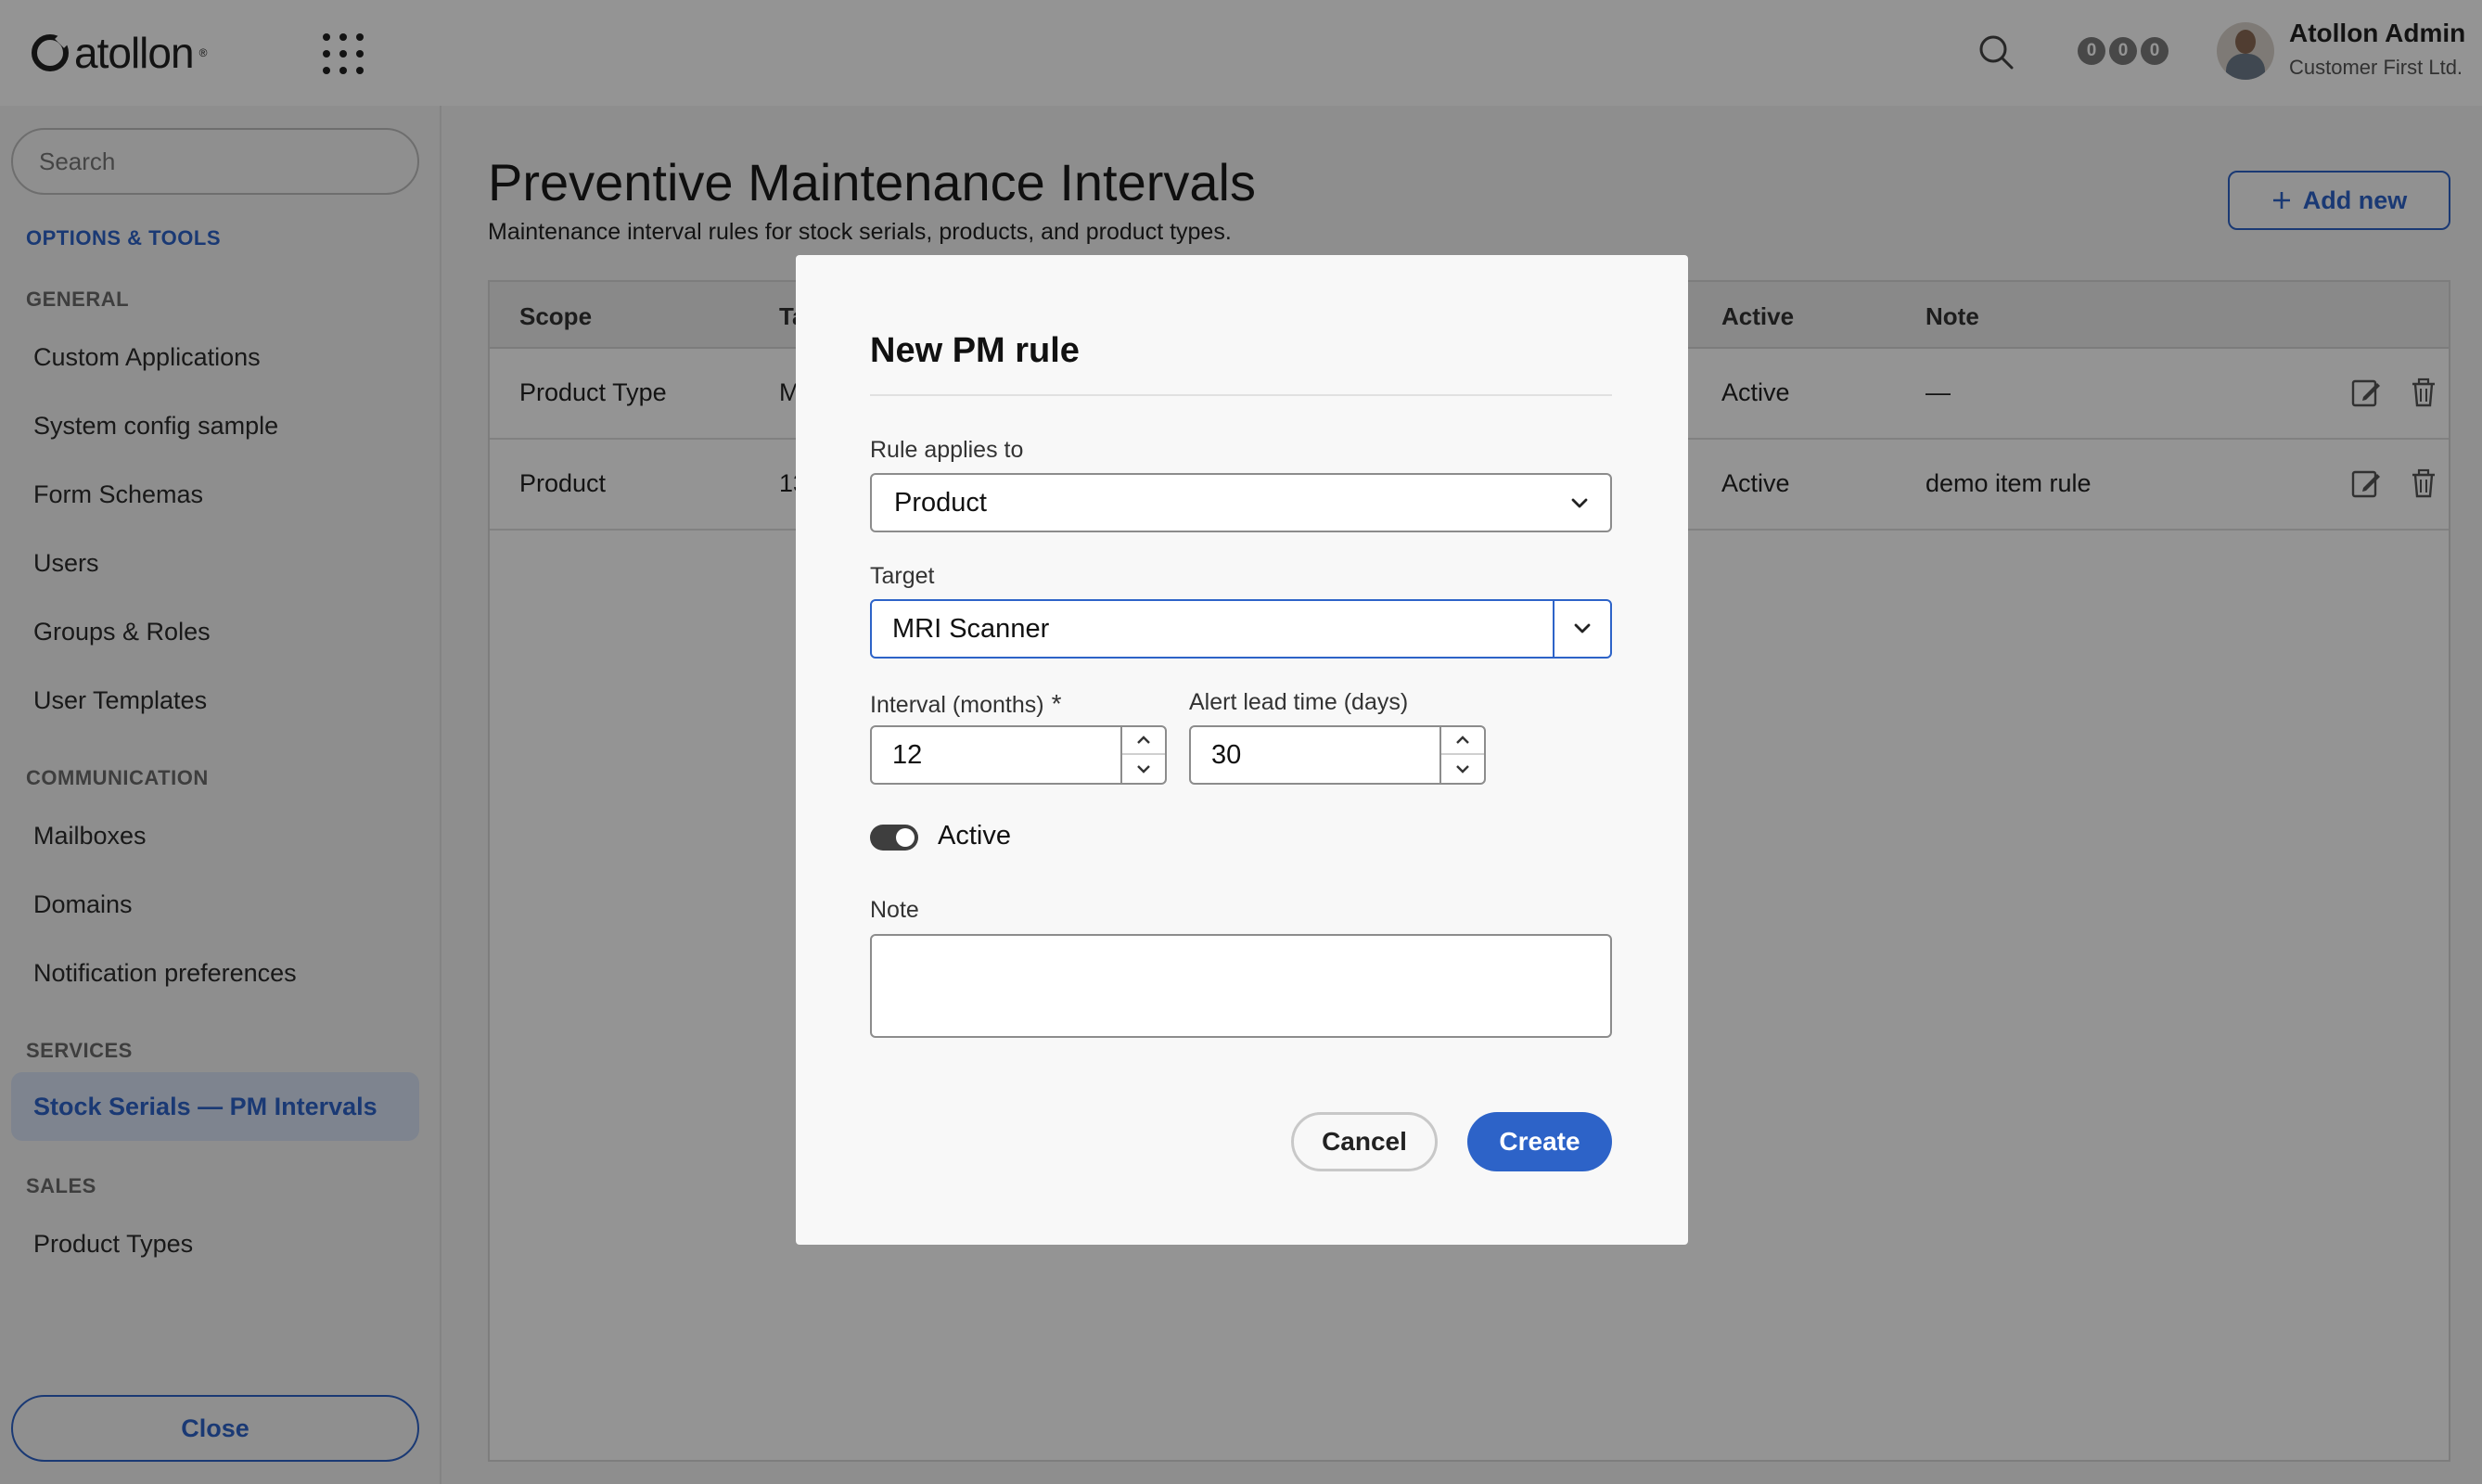 Image resolution: width=2482 pixels, height=1484 pixels. Describe the element at coordinates (1337, 755) in the screenshot. I see `alert-lead-time-input: 30` at that location.